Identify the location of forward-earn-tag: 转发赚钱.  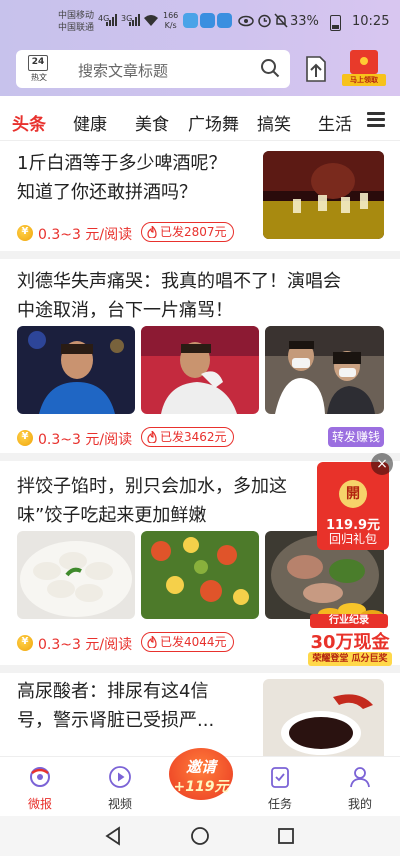
(356, 437).